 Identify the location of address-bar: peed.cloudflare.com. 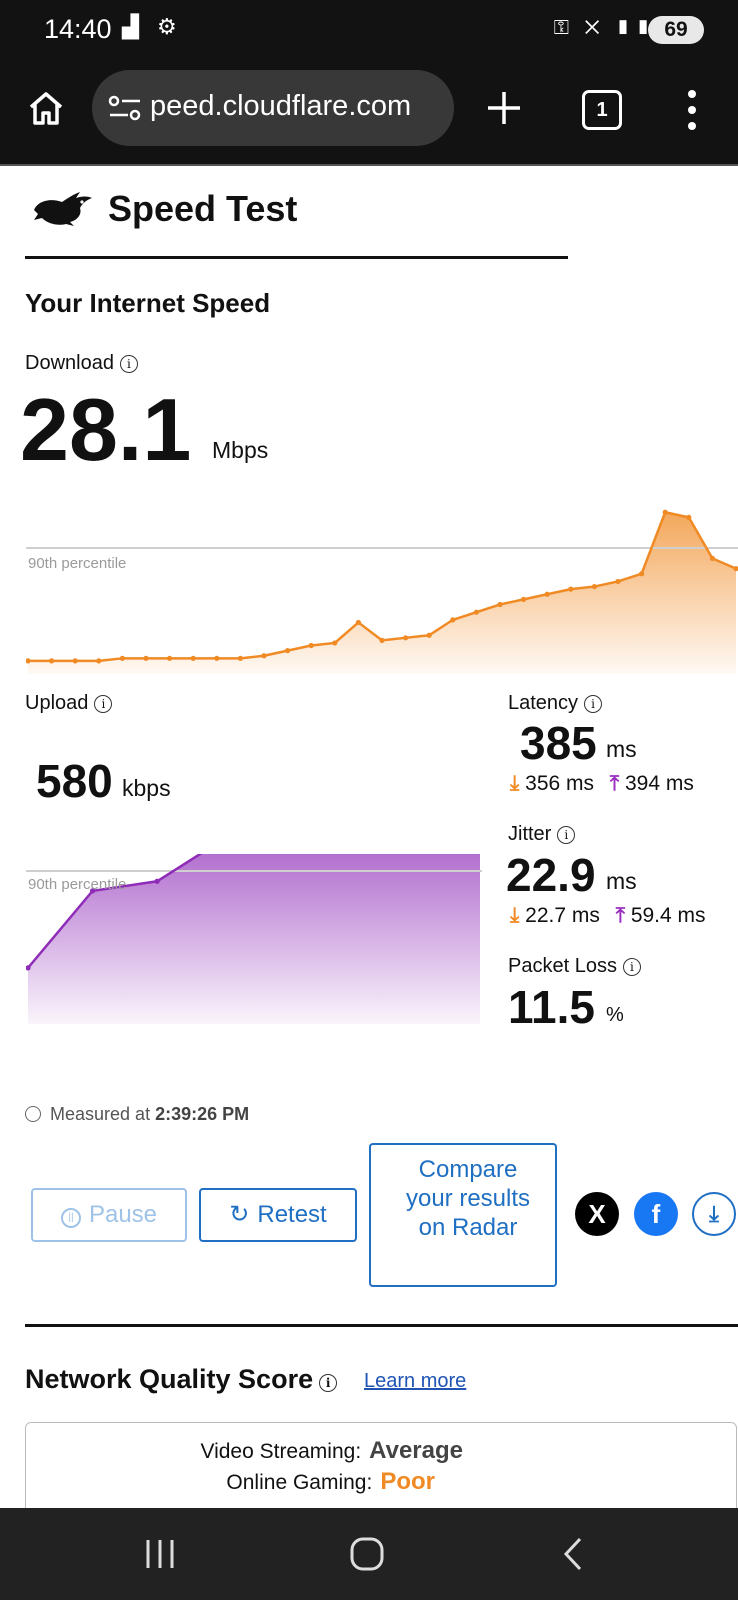
(273, 108).